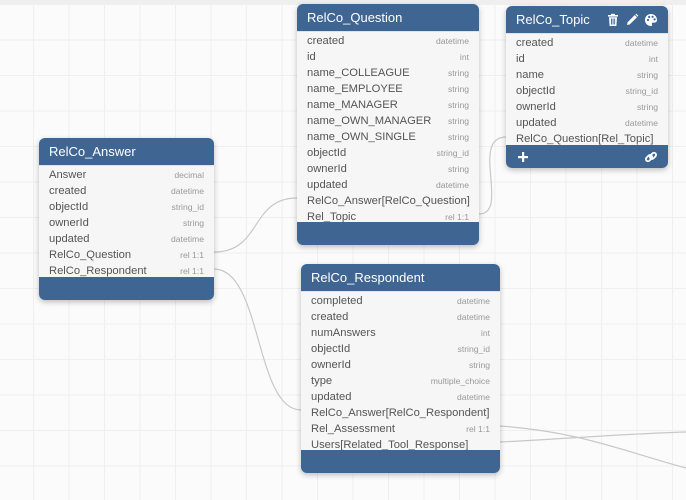  What do you see at coordinates (92, 151) in the screenshot?
I see `table-title: RelCo_Answer` at bounding box center [92, 151].